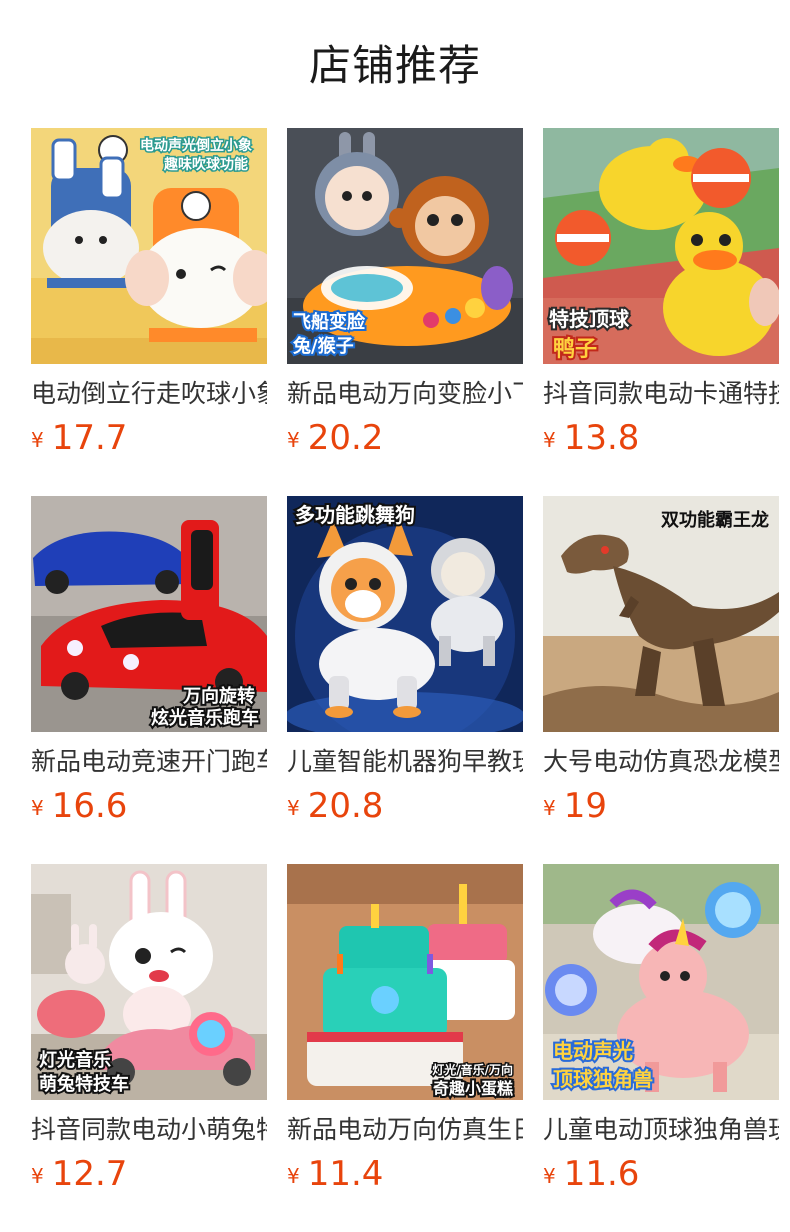 The height and width of the screenshot is (1232, 790). I want to click on product-card: 灯光/音乐/万向 奇趣小蛋糕 新品电动万向仿真生日蛋糕 ¥11.4, so click(405, 1048).